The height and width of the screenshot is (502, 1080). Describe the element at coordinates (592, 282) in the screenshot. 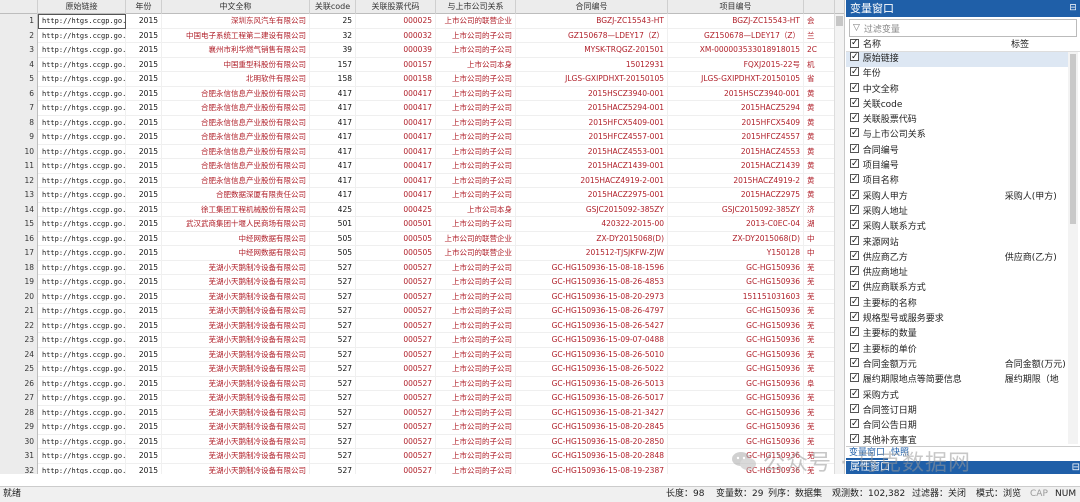

I see `cell-contract: GC-HG150936-15-08-26-4853` at that location.